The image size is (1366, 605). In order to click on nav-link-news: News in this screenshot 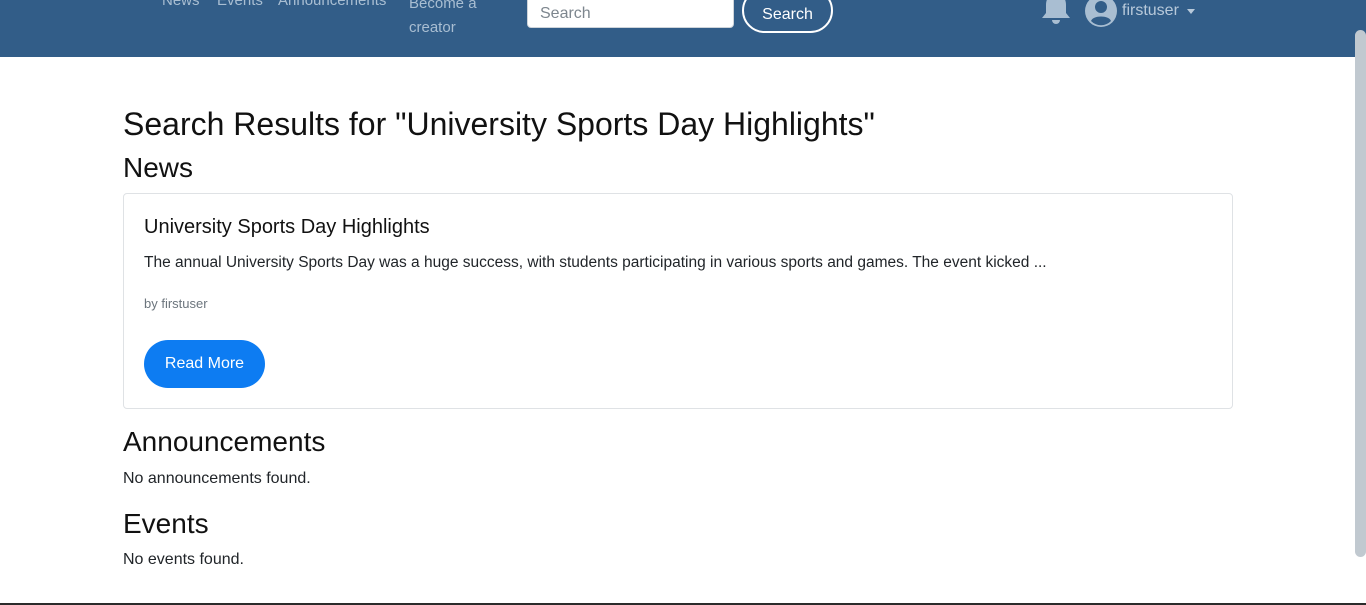, I will do `click(181, 4)`.